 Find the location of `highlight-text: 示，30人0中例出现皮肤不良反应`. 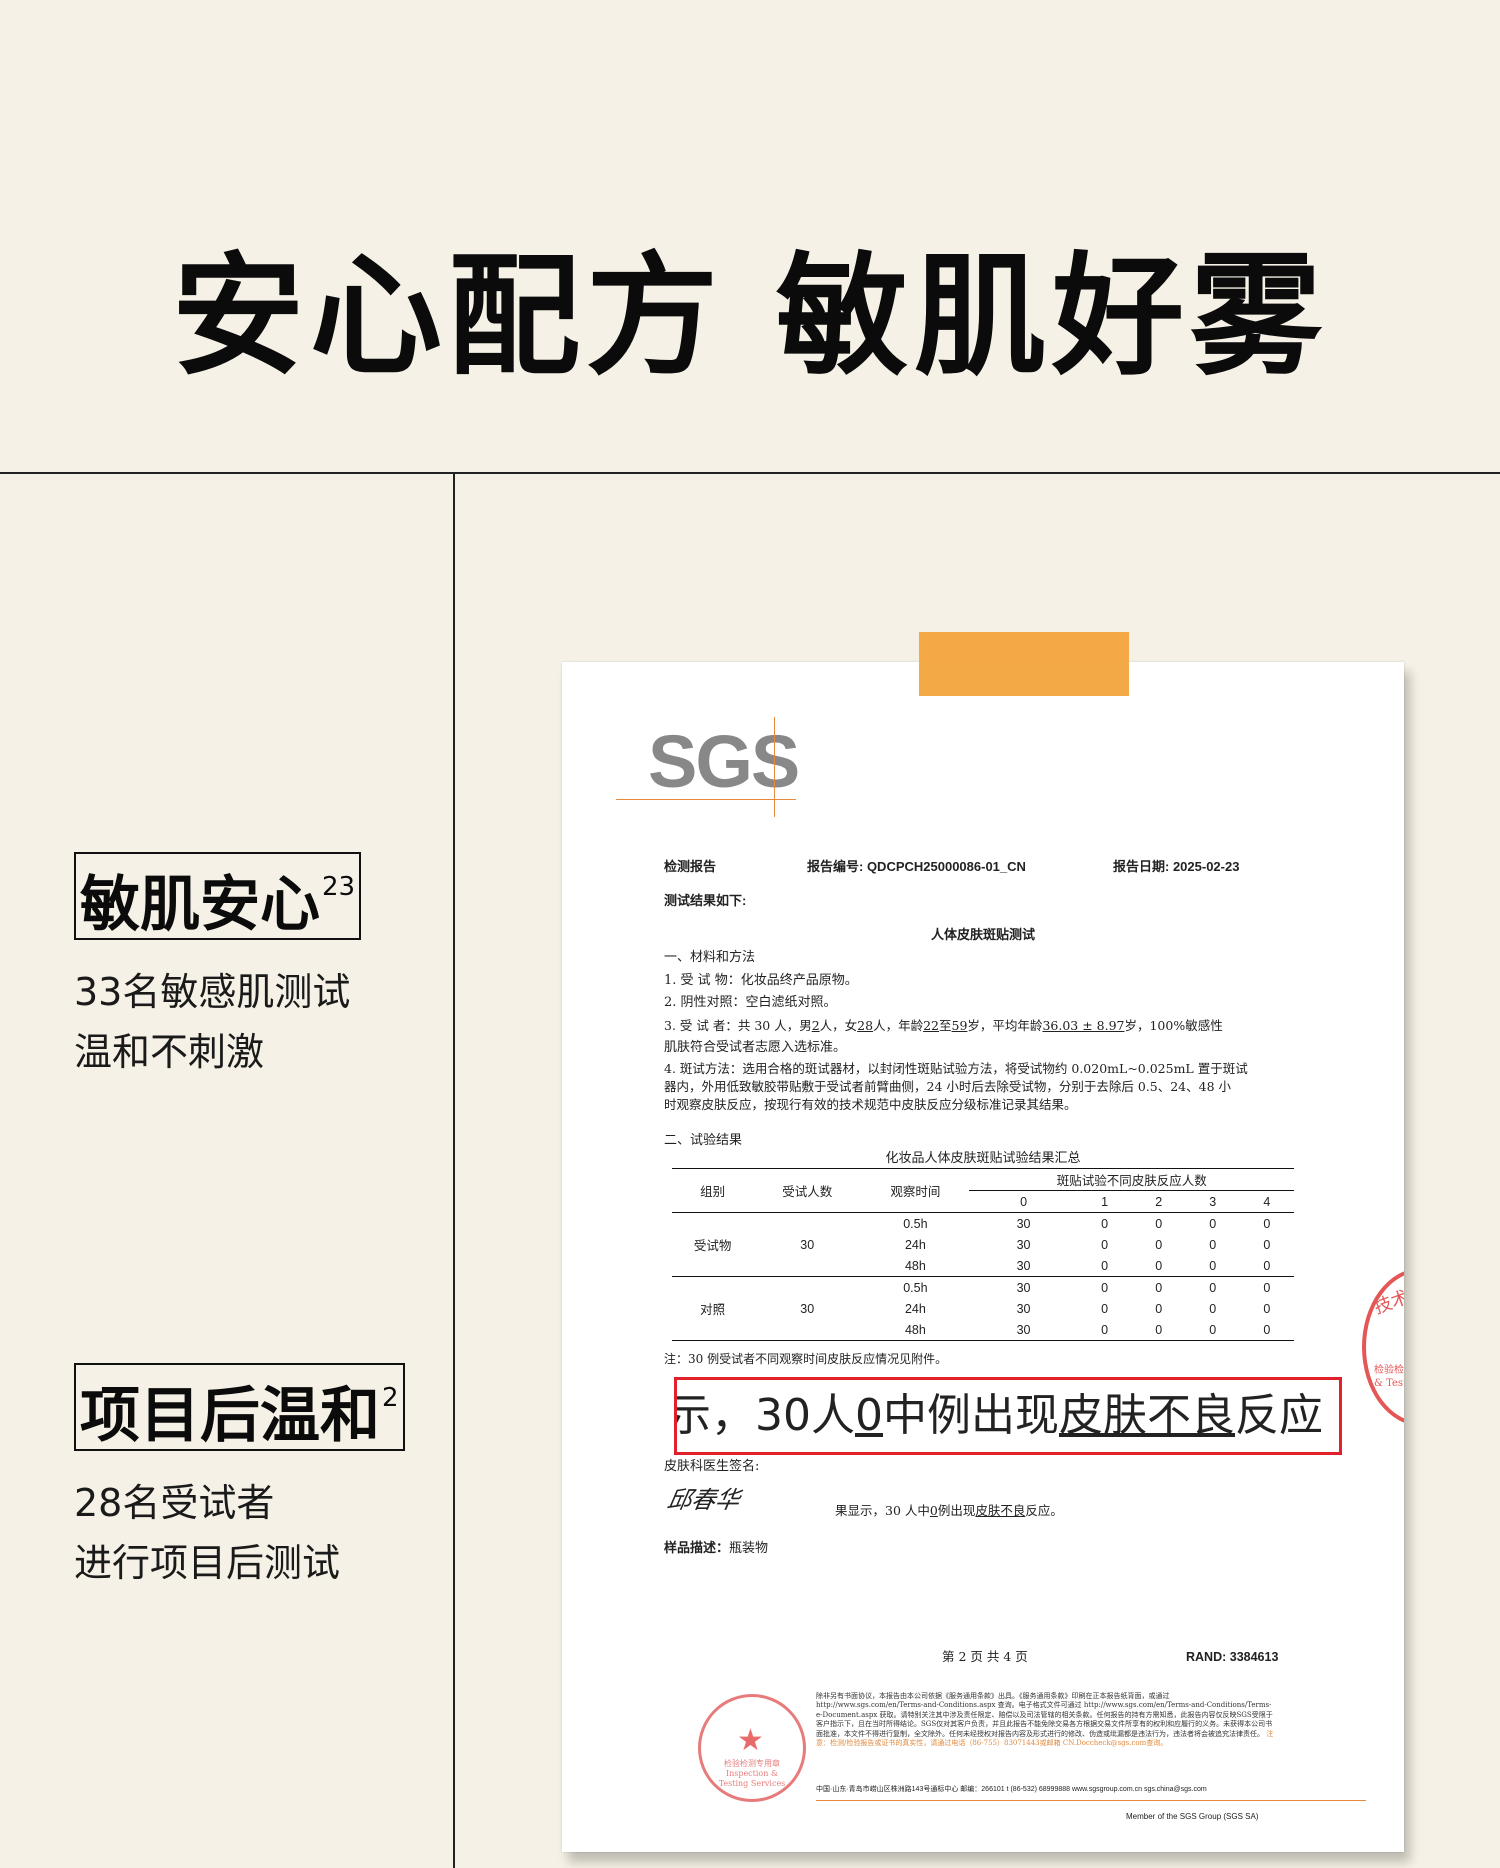

highlight-text: 示，30人0中例出现皮肤不良反应 is located at coordinates (998, 1416).